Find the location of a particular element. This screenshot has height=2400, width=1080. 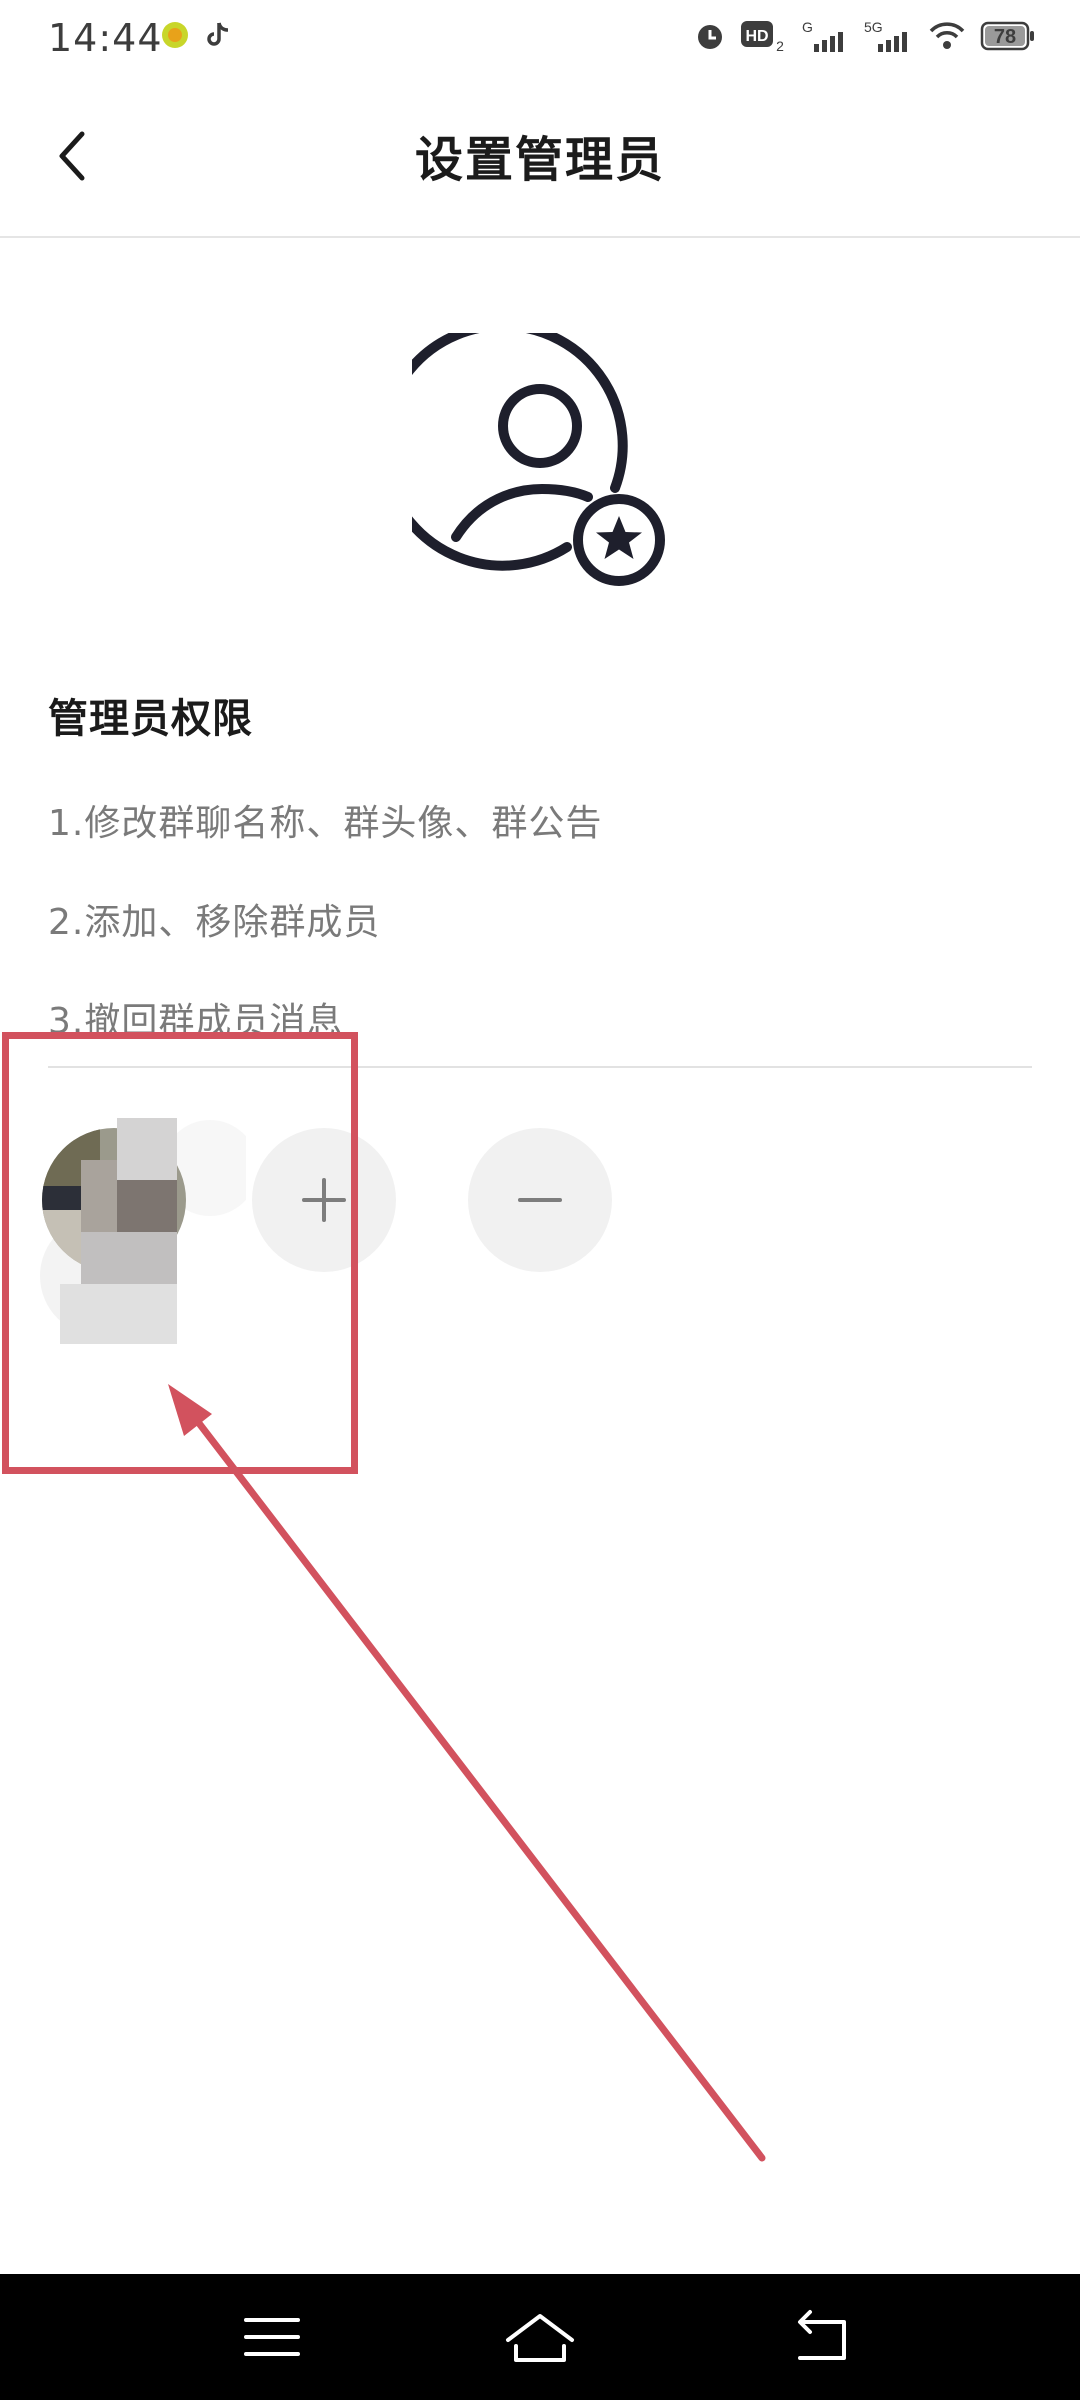

status-time: 14:44 is located at coordinates (105, 38).